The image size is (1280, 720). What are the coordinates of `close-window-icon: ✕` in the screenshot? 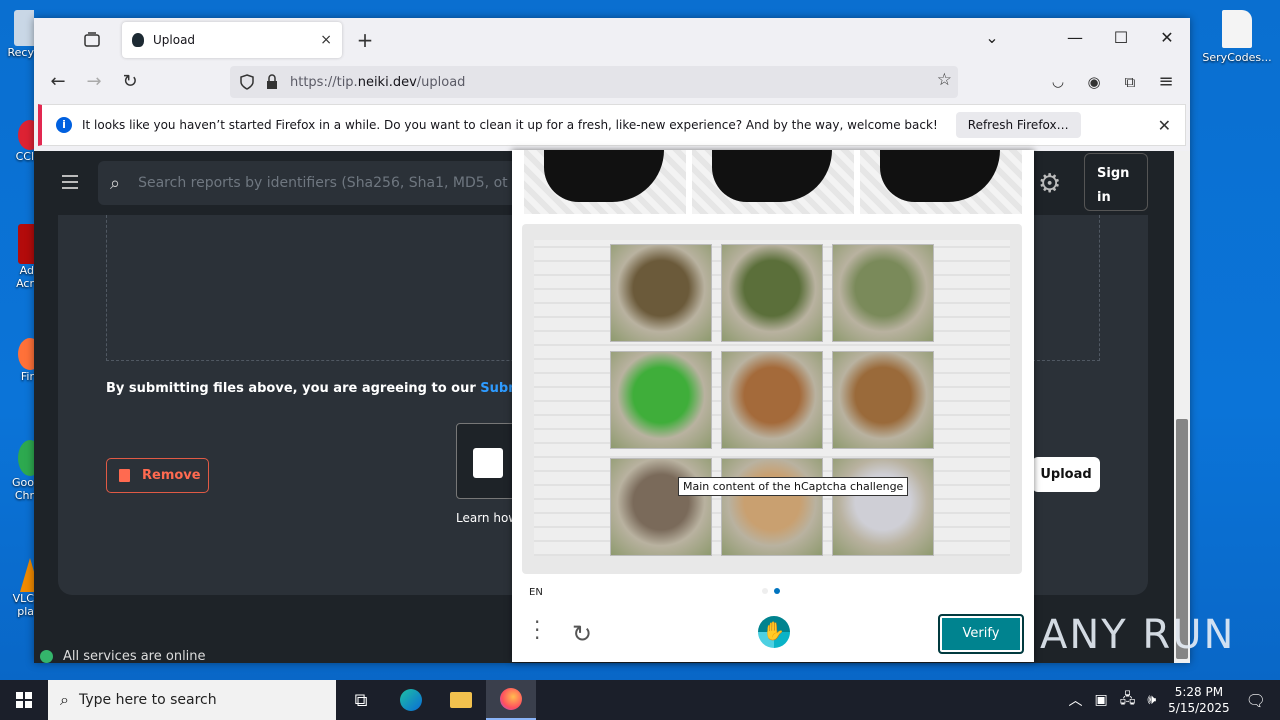 It's located at (1167, 37).